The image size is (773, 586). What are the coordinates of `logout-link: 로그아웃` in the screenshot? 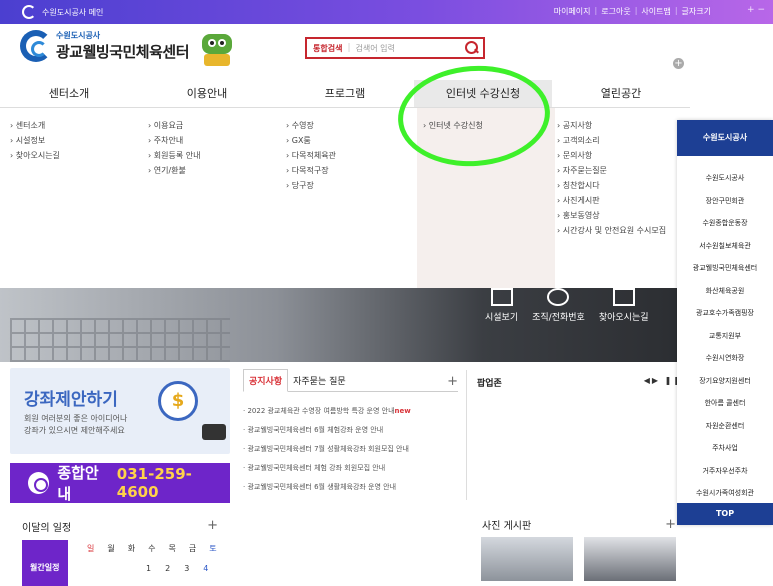 It's located at (615, 11).